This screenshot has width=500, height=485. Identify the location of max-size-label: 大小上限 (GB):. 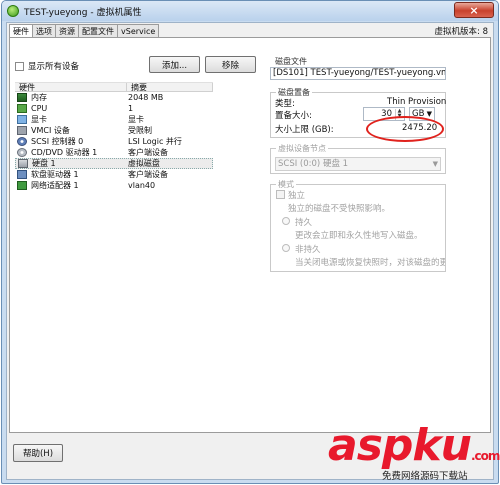
(304, 130).